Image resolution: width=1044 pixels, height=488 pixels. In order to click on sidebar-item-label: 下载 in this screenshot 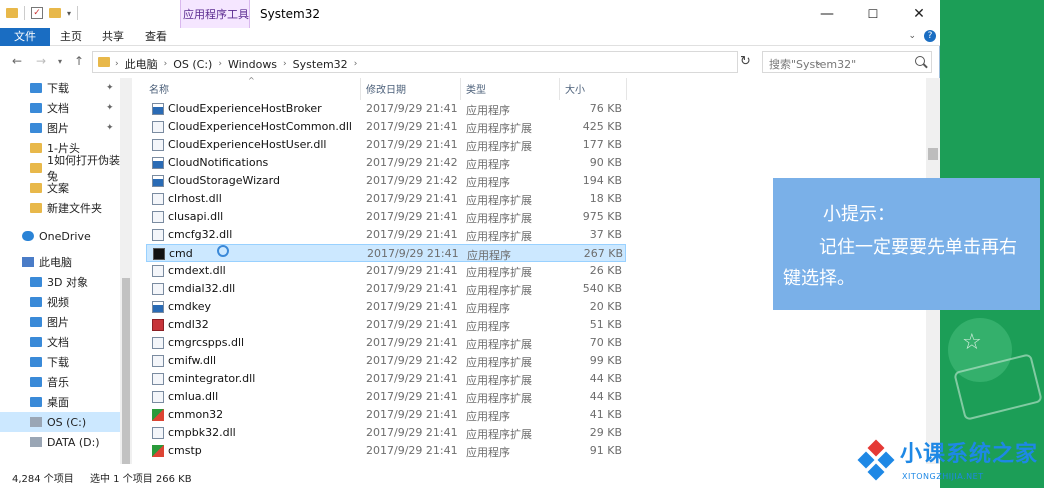, I will do `click(58, 88)`.